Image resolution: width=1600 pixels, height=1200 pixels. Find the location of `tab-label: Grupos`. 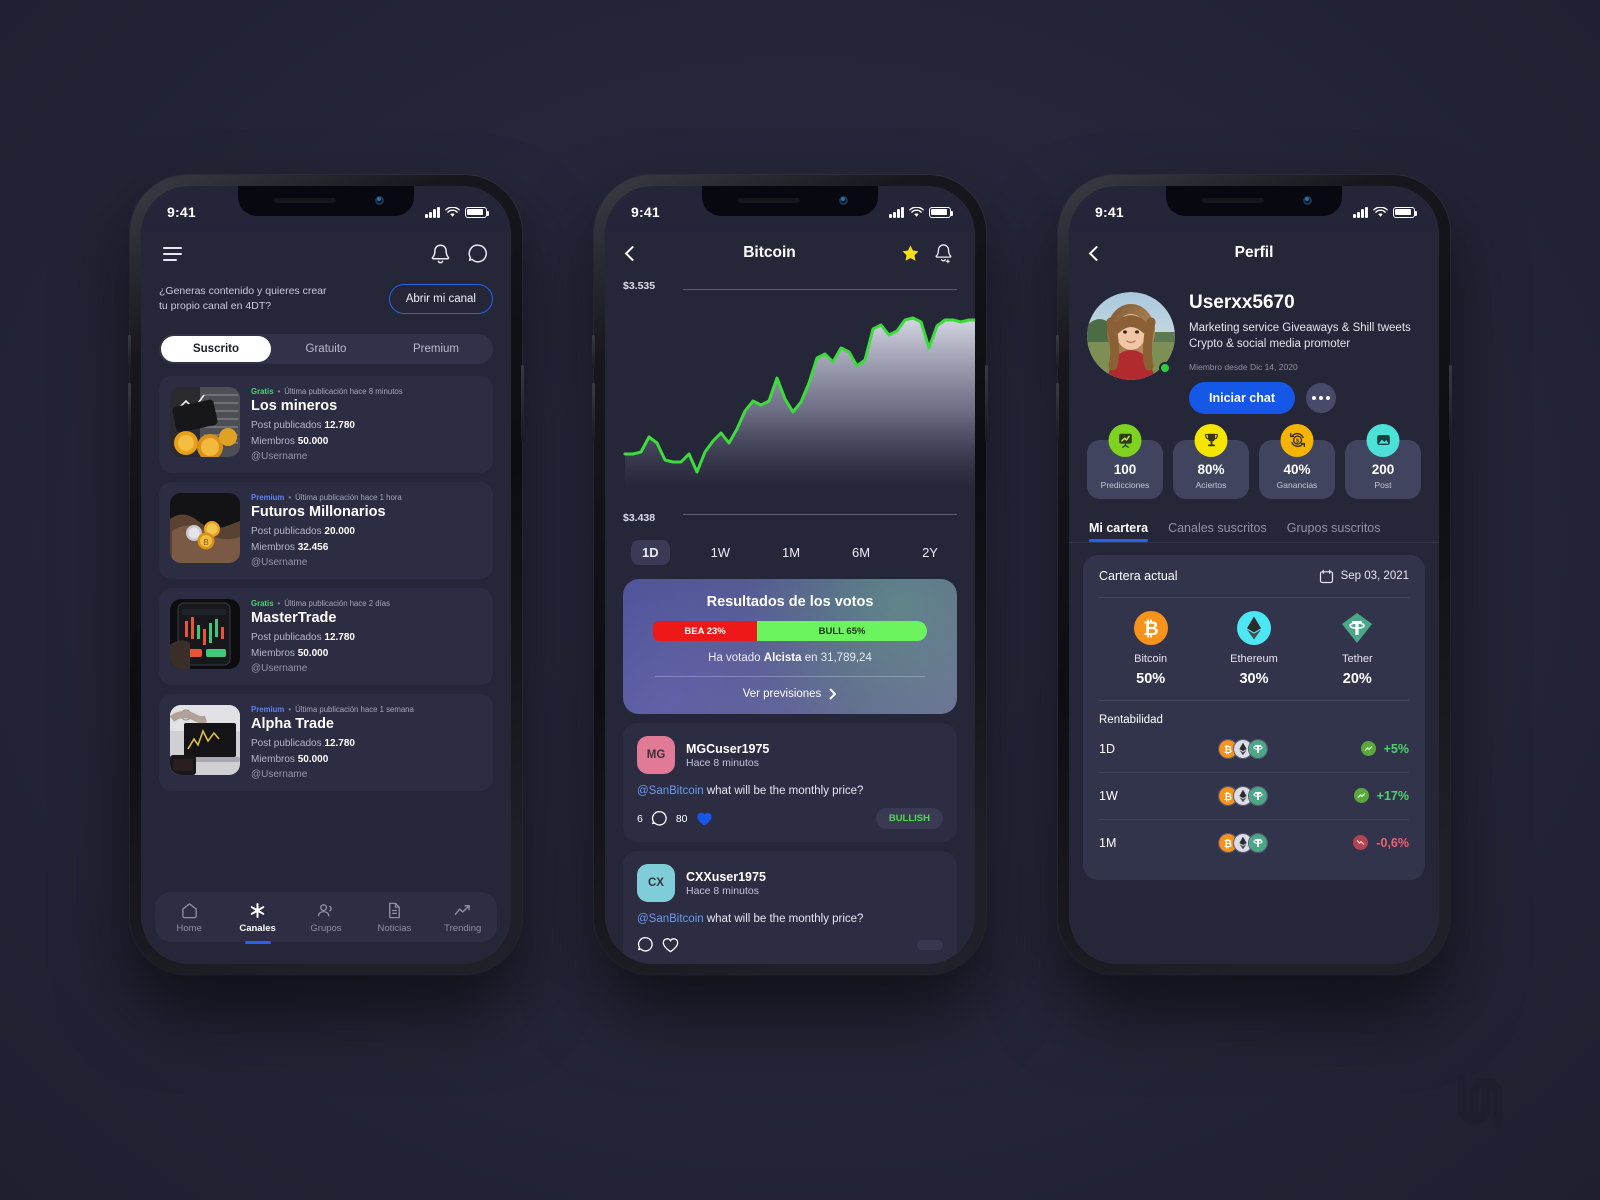

tab-label: Grupos is located at coordinates (326, 928).